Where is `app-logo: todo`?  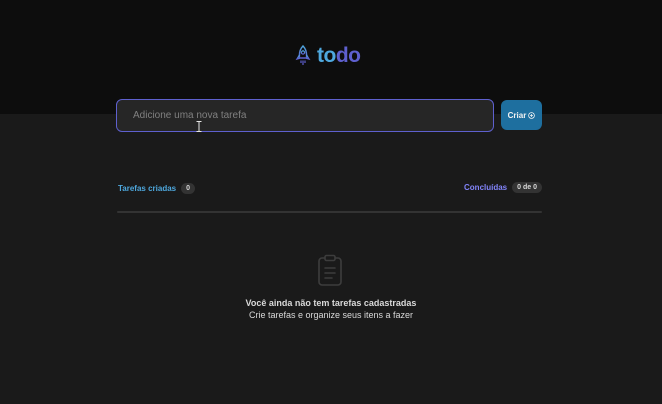
app-logo: todo is located at coordinates (328, 56).